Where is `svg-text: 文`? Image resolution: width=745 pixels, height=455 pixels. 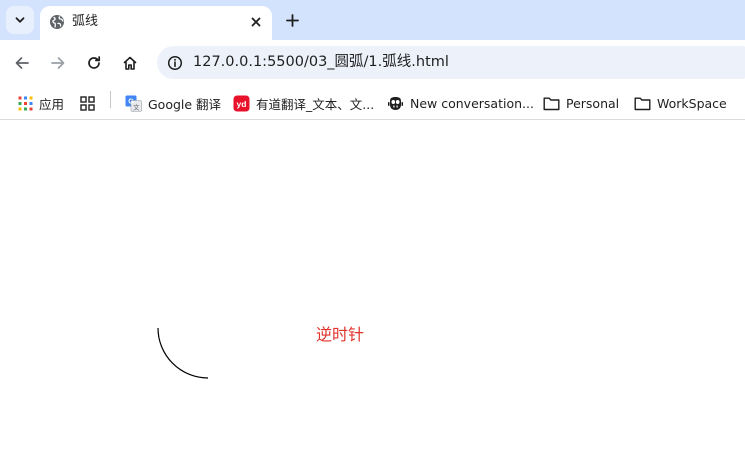 svg-text: 文 is located at coordinates (136, 106).